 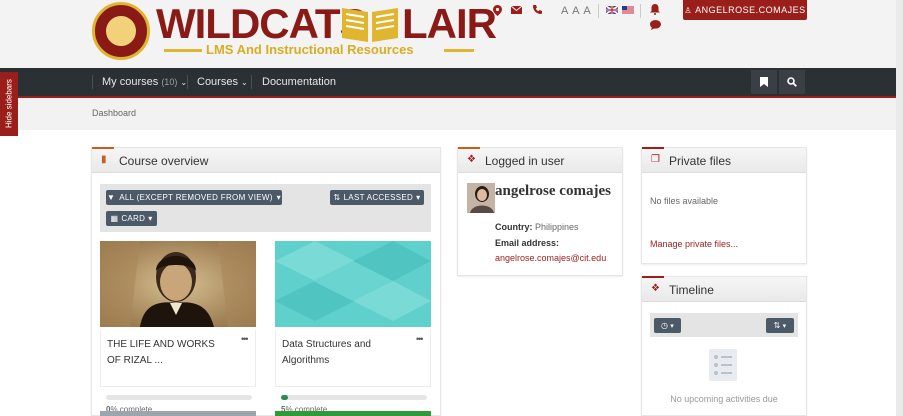 What do you see at coordinates (131, 218) in the screenshot?
I see `view-dropdown-button: ▦ CARD ▾` at bounding box center [131, 218].